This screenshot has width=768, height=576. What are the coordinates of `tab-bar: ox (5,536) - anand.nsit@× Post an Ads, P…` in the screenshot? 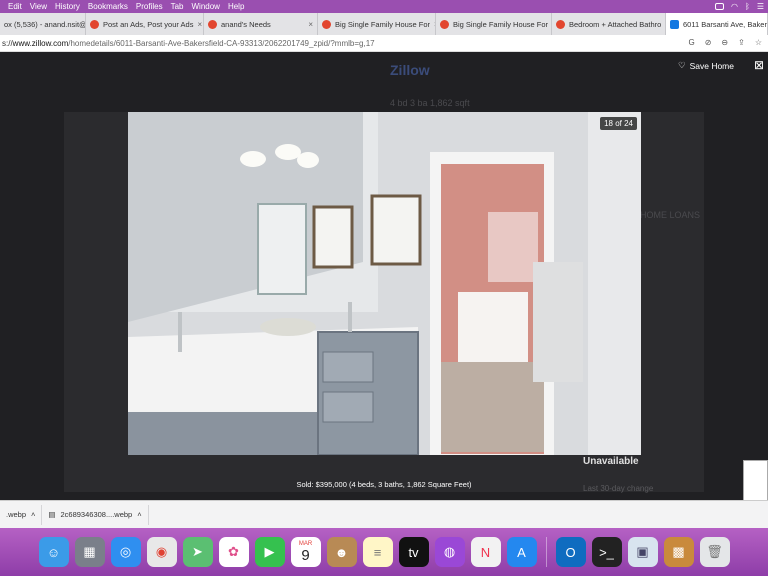 It's located at (384, 24).